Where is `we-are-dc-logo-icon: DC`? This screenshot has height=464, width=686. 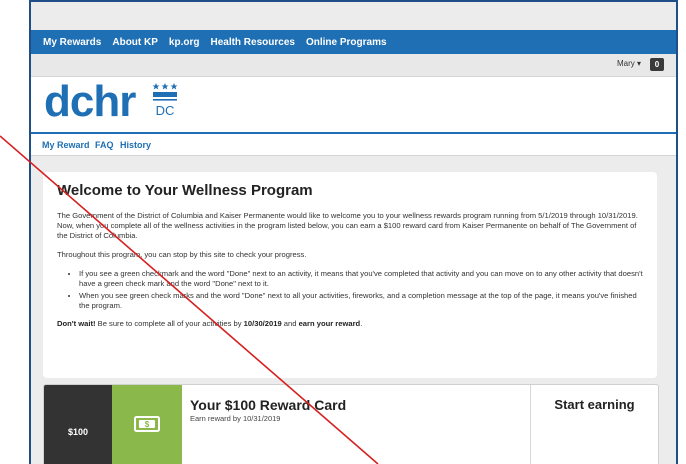 we-are-dc-logo-icon: DC is located at coordinates (165, 102).